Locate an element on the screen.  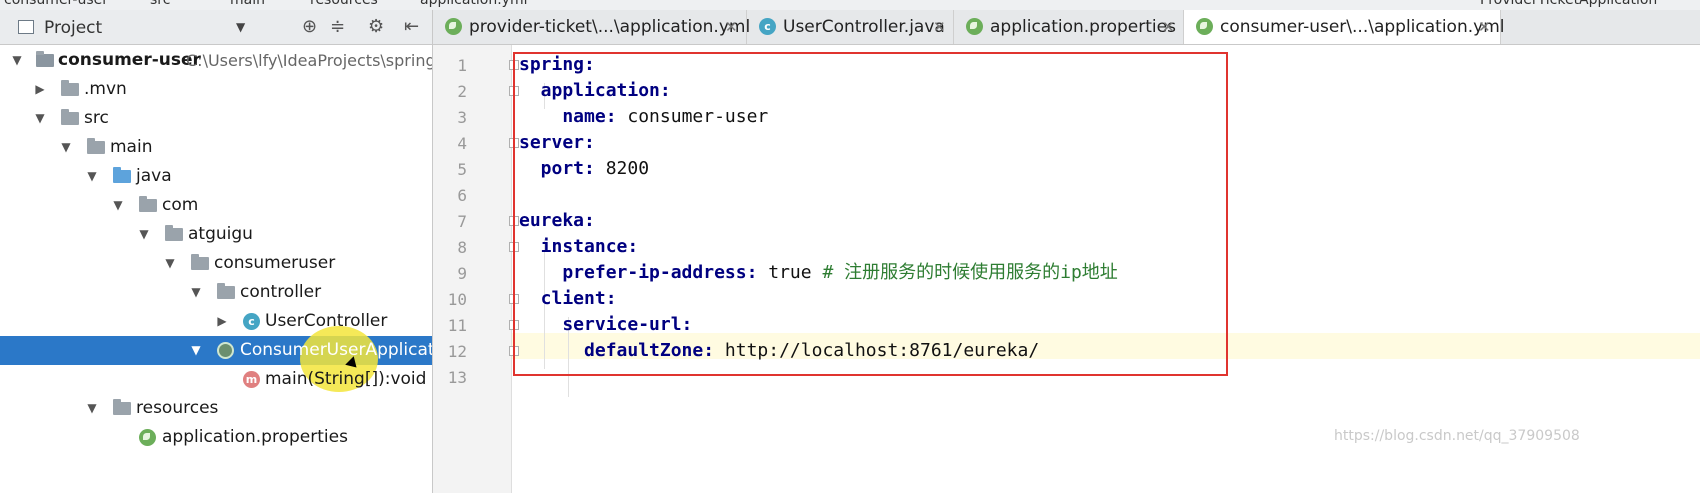
code-line: instance: is located at coordinates (579, 246).